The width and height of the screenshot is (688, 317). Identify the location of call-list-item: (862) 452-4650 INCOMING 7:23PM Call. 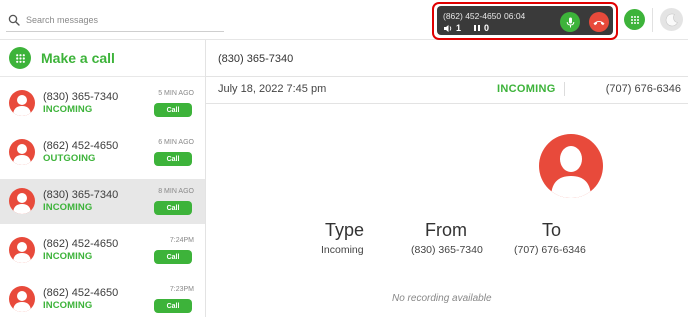
(102, 297).